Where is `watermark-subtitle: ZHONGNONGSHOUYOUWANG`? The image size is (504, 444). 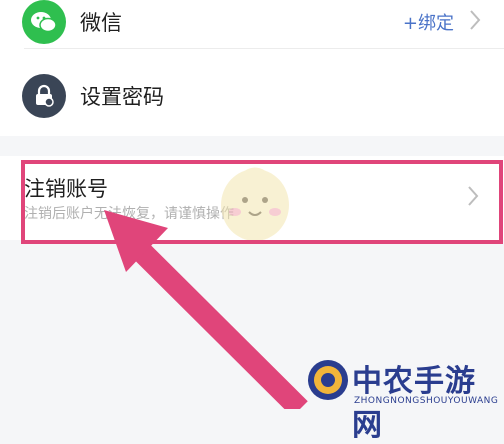
watermark-subtitle: ZHONGNONGSHOUYOUWANG is located at coordinates (426, 401).